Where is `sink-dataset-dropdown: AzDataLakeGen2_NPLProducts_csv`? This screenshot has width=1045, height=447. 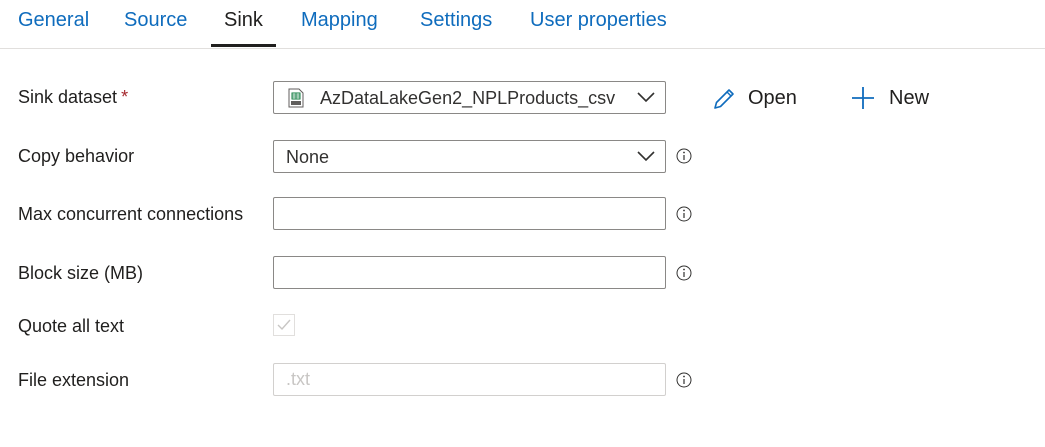
sink-dataset-dropdown: AzDataLakeGen2_NPLProducts_csv is located at coordinates (469, 97).